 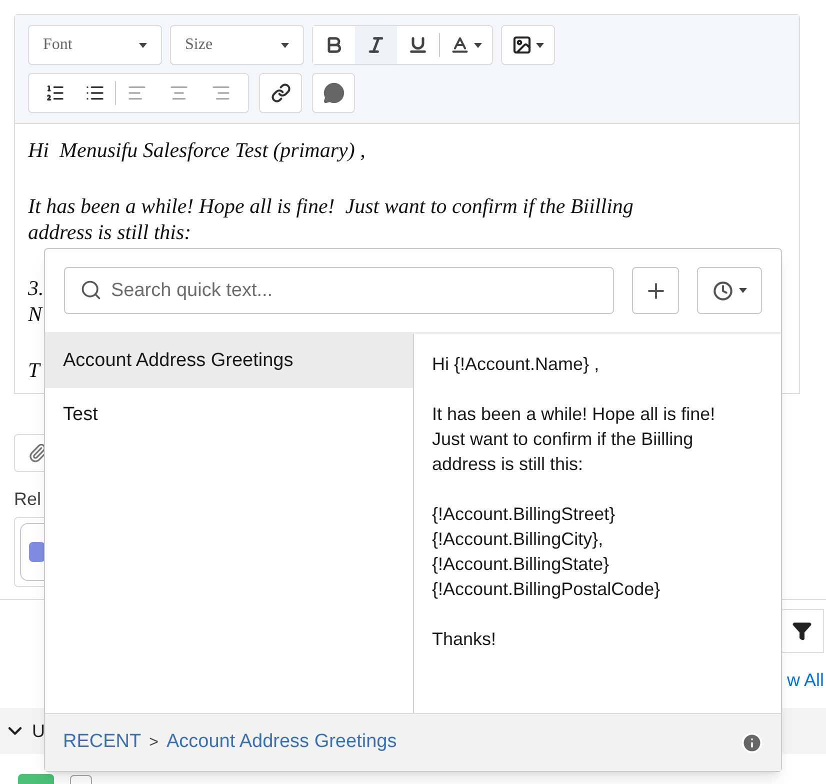 I want to click on link-button, so click(x=280, y=93).